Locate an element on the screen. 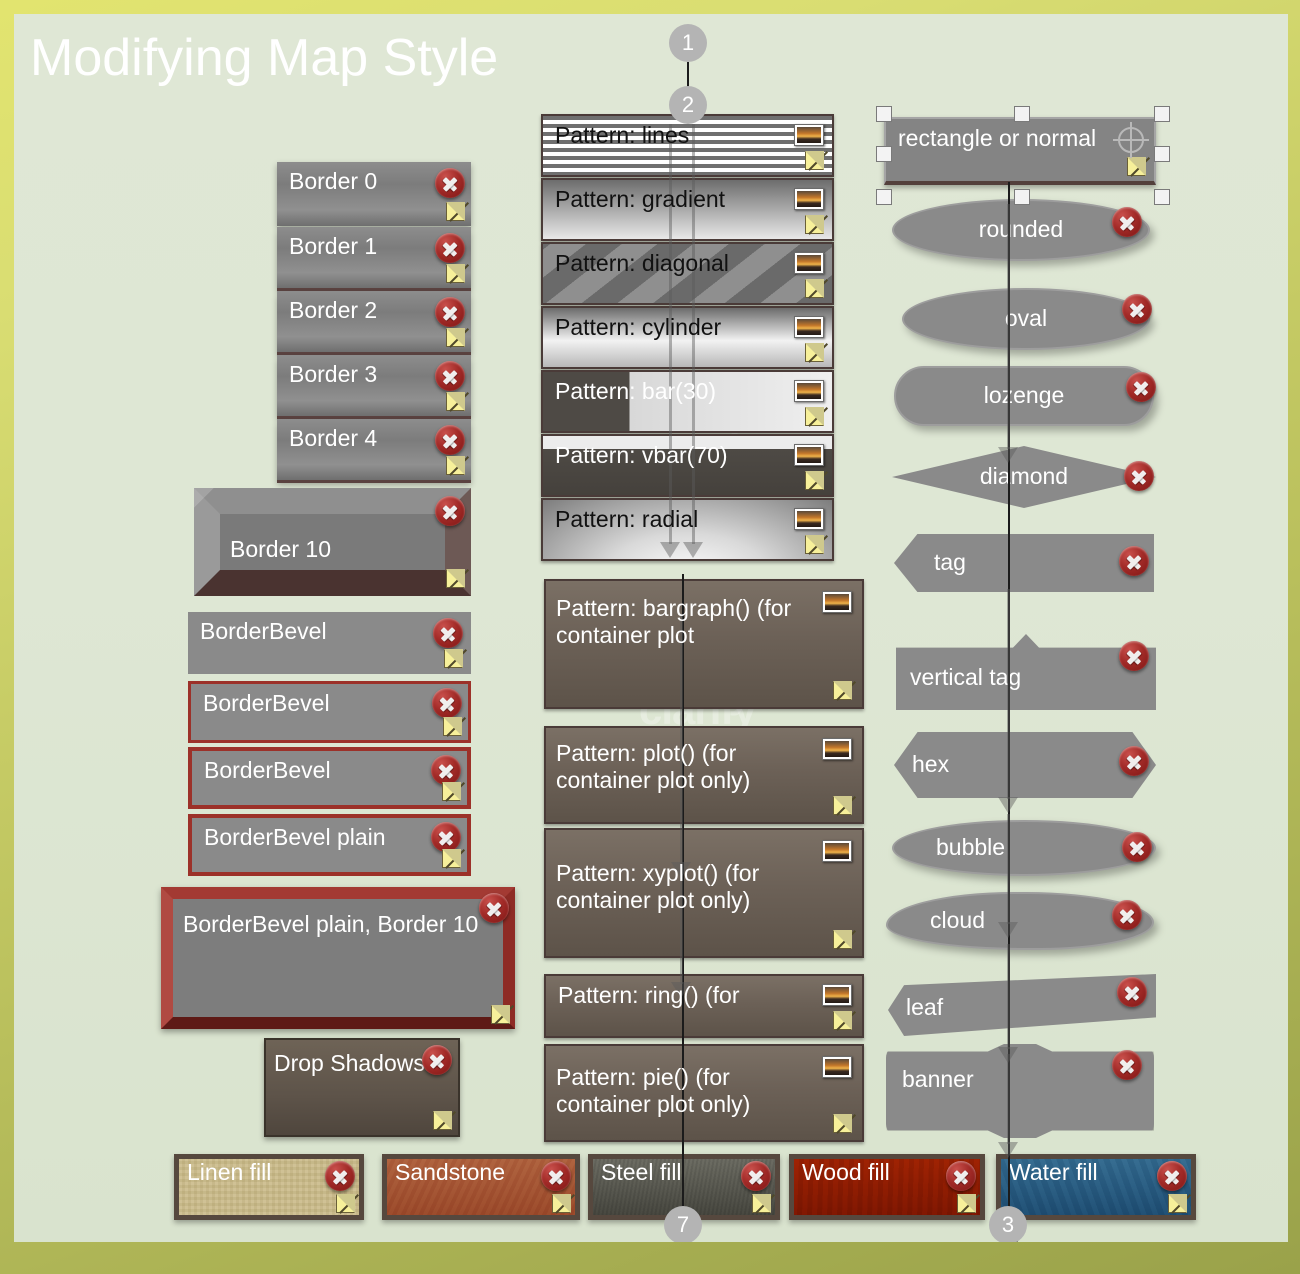 The image size is (1300, 1274). shape-node-vertical-tag: vertical tag is located at coordinates (1026, 672).